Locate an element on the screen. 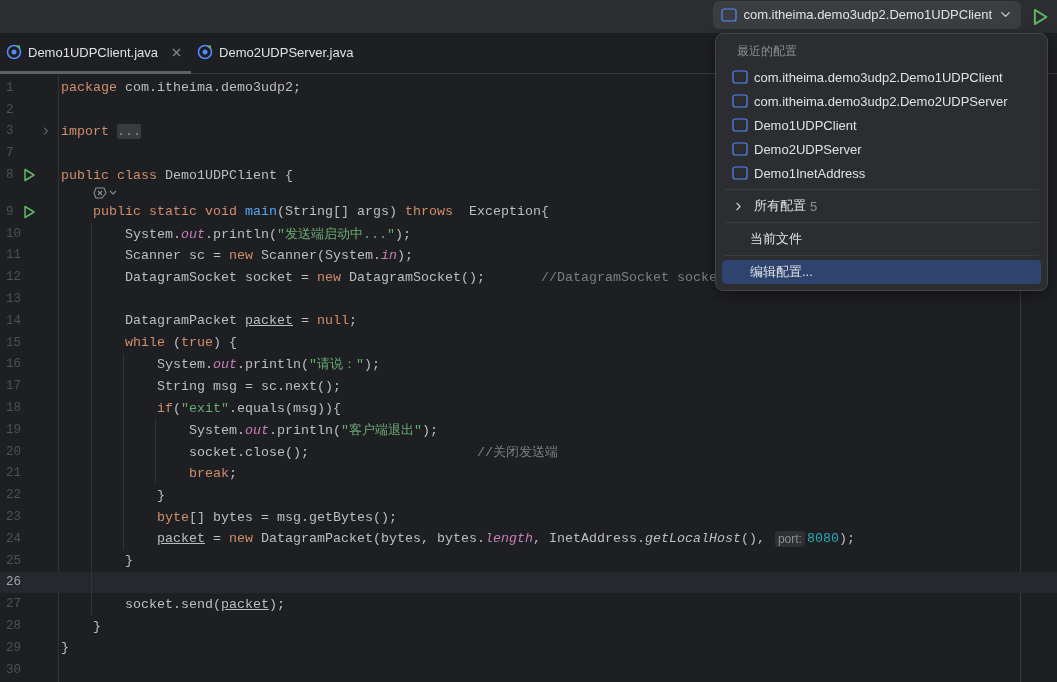 Image resolution: width=1057 pixels, height=682 pixels. code-text: DatagramSocket socket = new DatagramSocket(); //DatagramSocket socke is located at coordinates (421, 277).